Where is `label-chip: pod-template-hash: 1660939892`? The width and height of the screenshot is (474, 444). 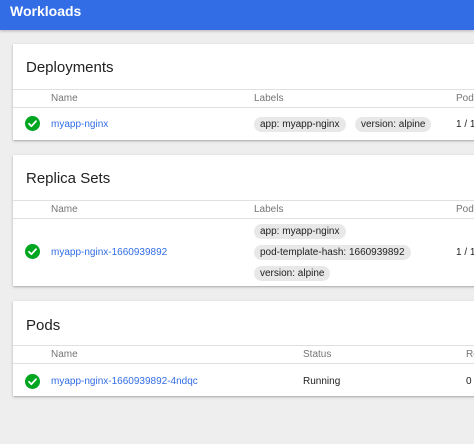 label-chip: pod-template-hash: 1660939892 is located at coordinates (332, 252).